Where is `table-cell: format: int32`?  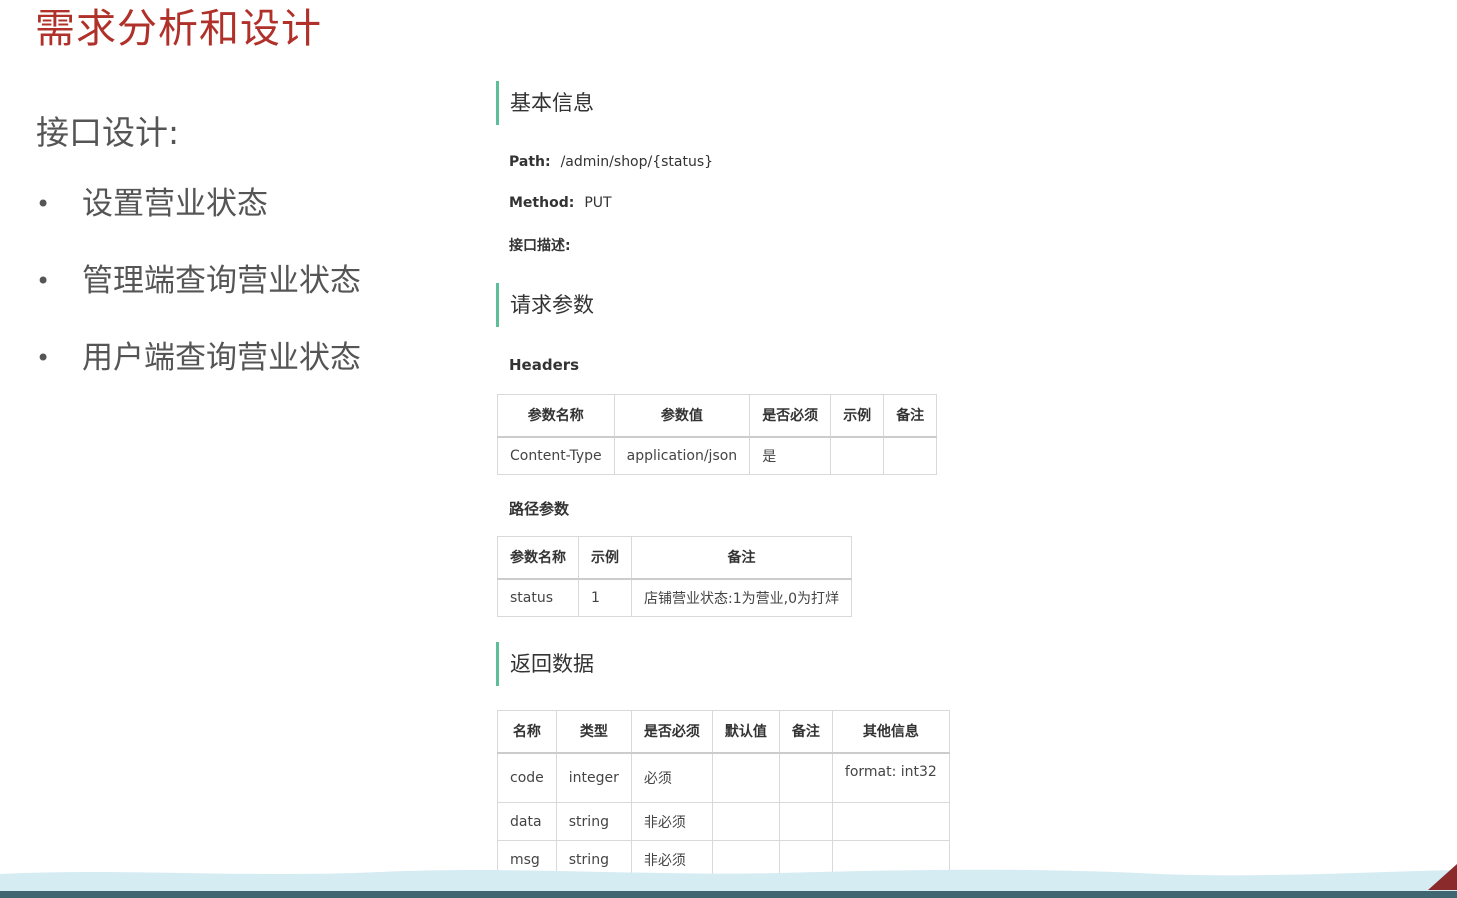 table-cell: format: int32 is located at coordinates (890, 777).